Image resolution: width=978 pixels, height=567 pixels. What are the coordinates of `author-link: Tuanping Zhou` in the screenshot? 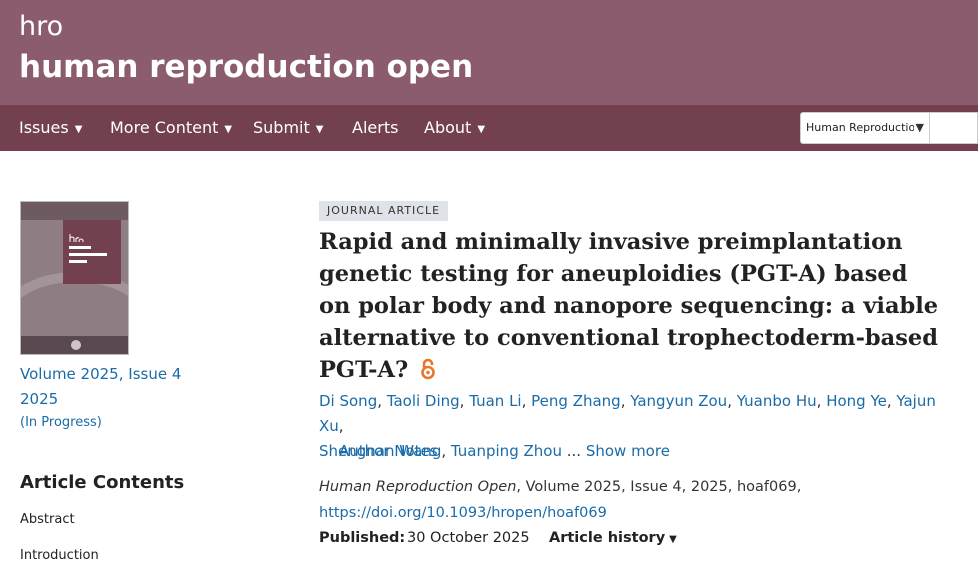 It's located at (506, 451).